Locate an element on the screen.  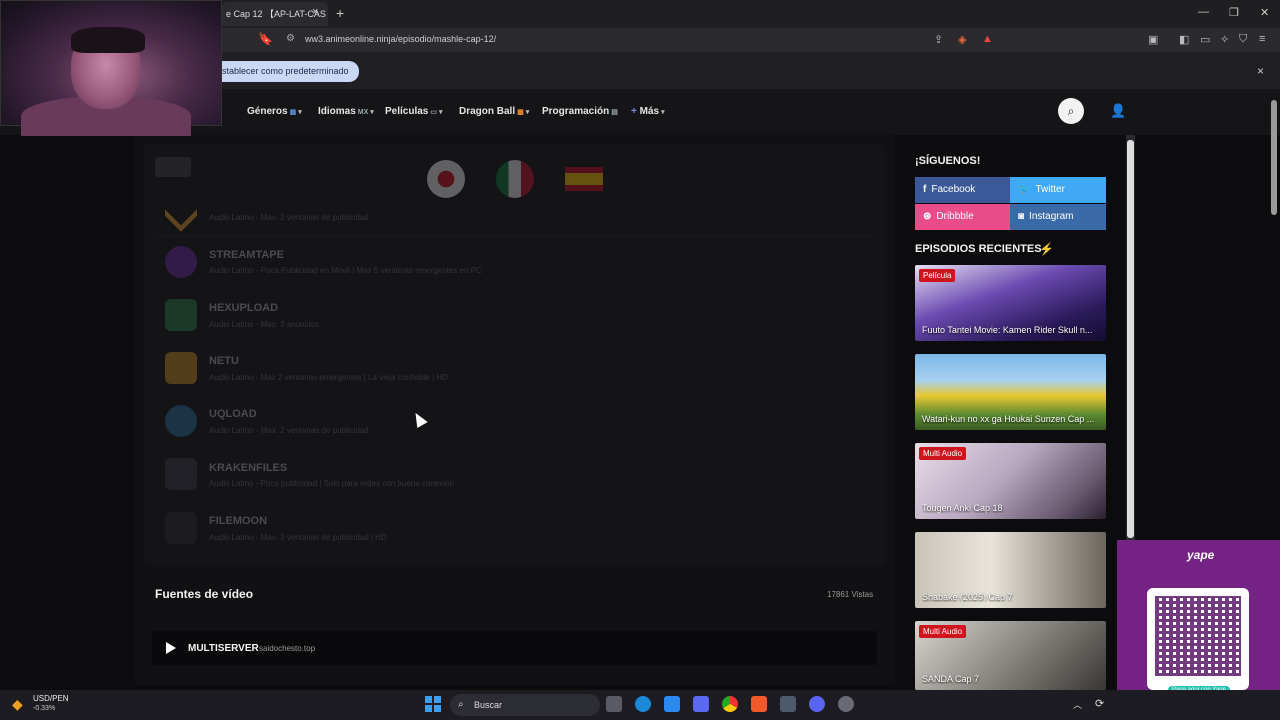
page-scrollbar is located at coordinates (1274, 157).